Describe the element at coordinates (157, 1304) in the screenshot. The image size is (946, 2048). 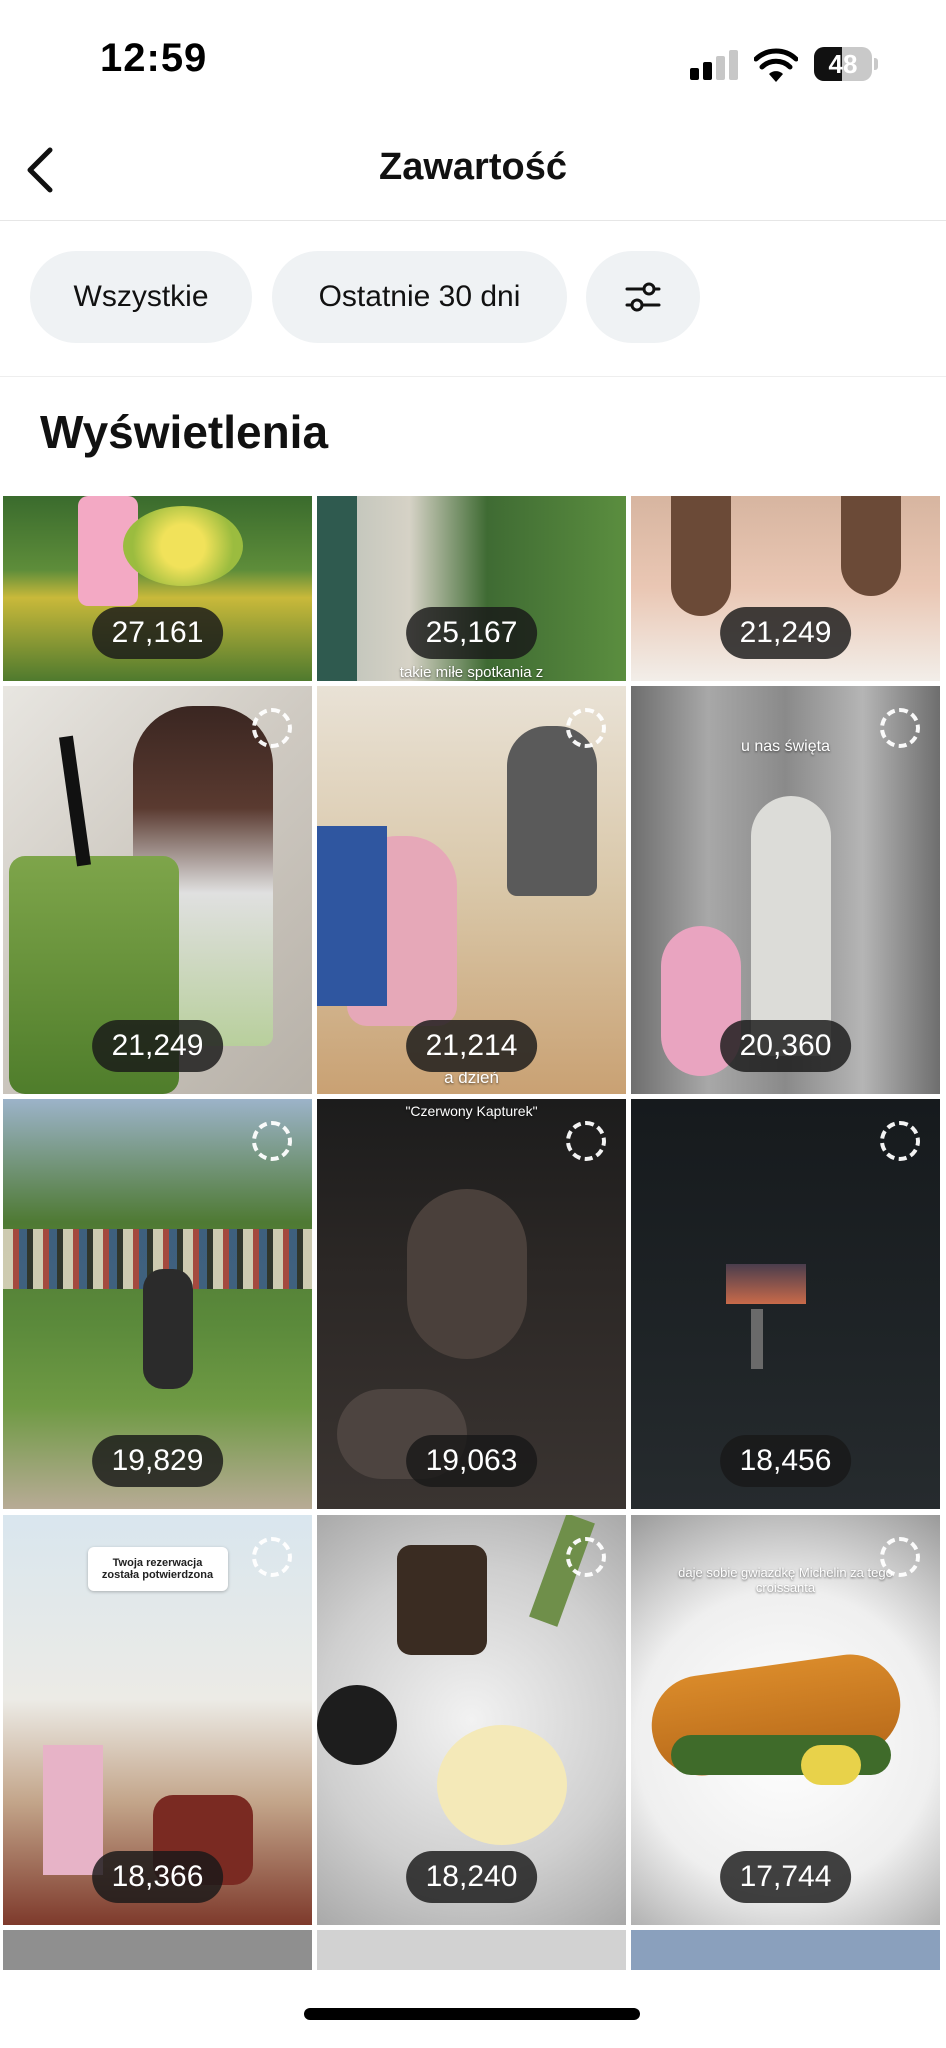
I see `content-tile: 19,829` at that location.